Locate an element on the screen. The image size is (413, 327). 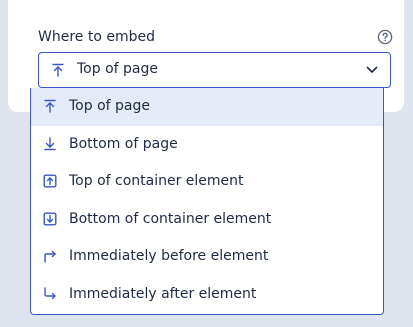
box-arrow-up-icon is located at coordinates (50, 181).